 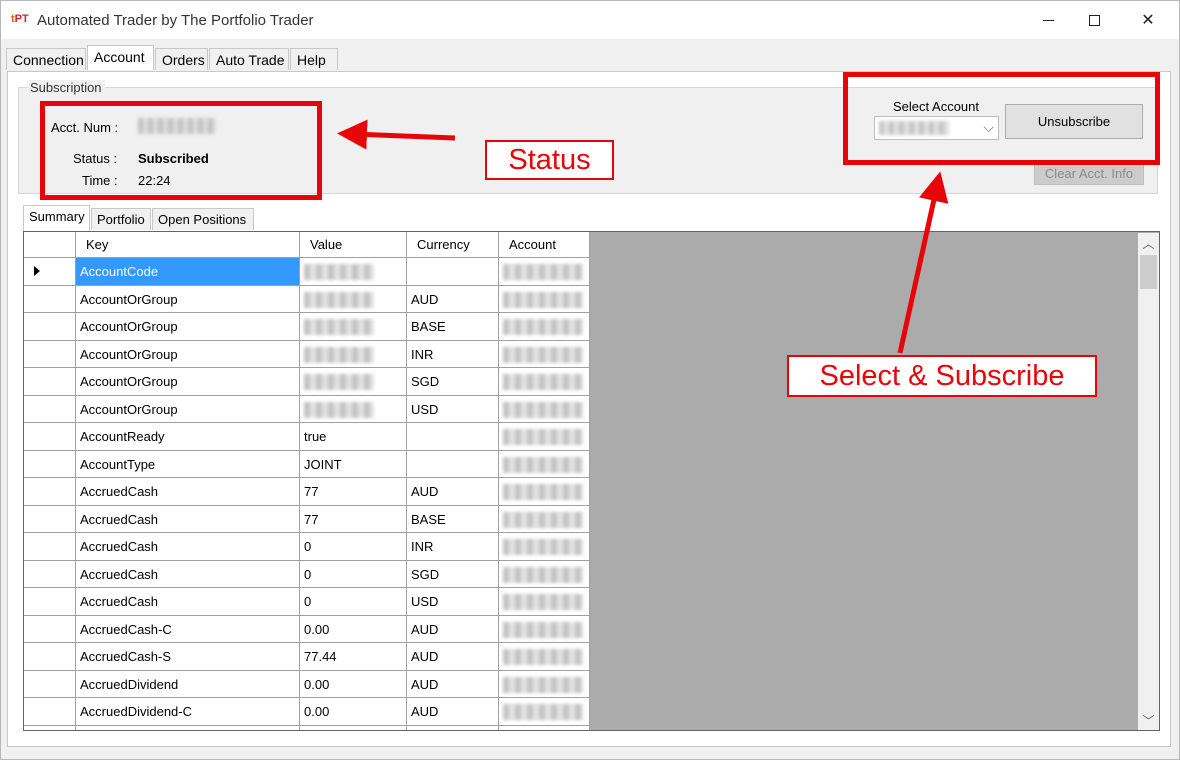 I want to click on status-arrow, so click(x=396, y=134).